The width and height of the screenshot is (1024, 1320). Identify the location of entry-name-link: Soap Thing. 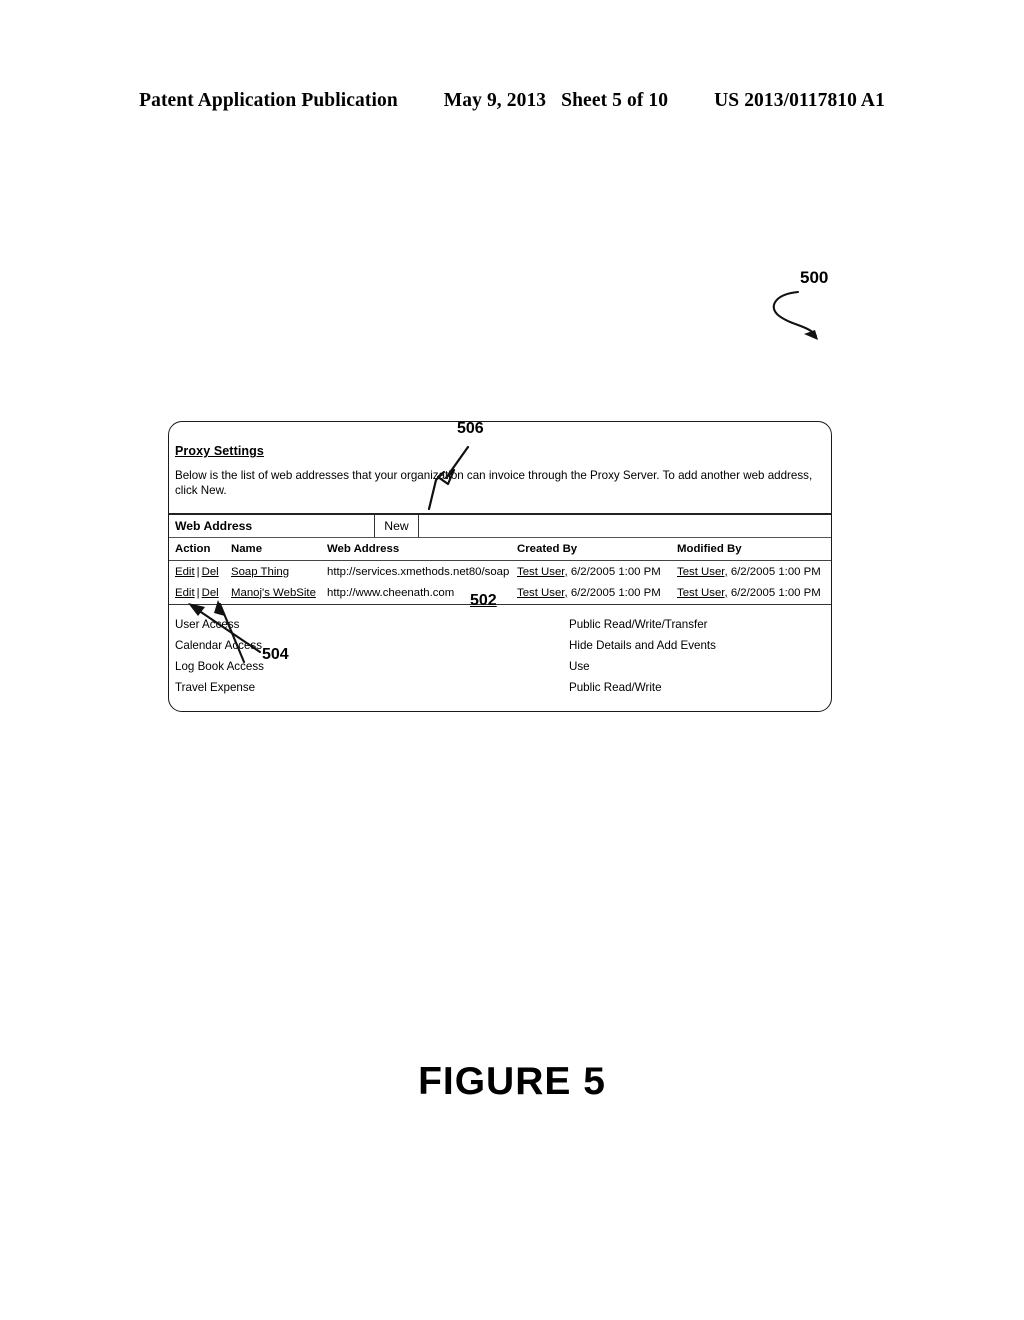
(260, 572).